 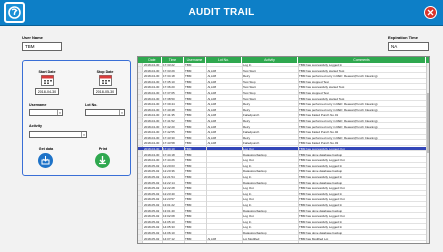 What do you see at coordinates (58, 134) in the screenshot?
I see `activity-dropdown: ▾` at bounding box center [58, 134].